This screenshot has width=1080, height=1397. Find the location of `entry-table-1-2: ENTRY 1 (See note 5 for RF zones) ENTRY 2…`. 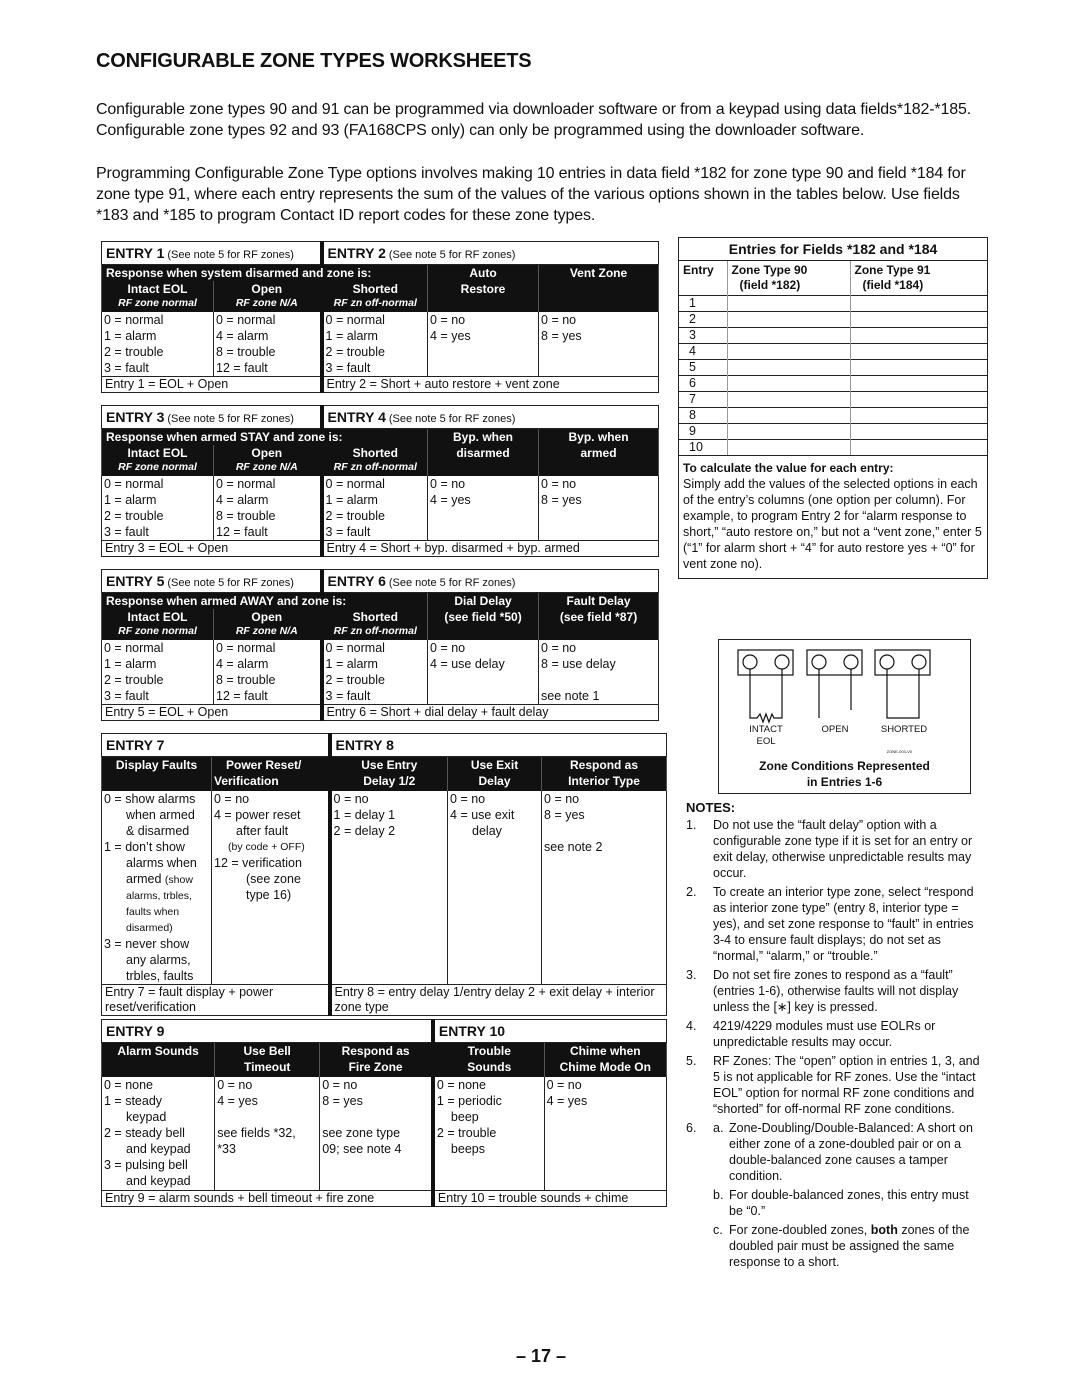

entry-table-1-2: ENTRY 1 (See note 5 for RF zones) ENTRY 2… is located at coordinates (380, 317).